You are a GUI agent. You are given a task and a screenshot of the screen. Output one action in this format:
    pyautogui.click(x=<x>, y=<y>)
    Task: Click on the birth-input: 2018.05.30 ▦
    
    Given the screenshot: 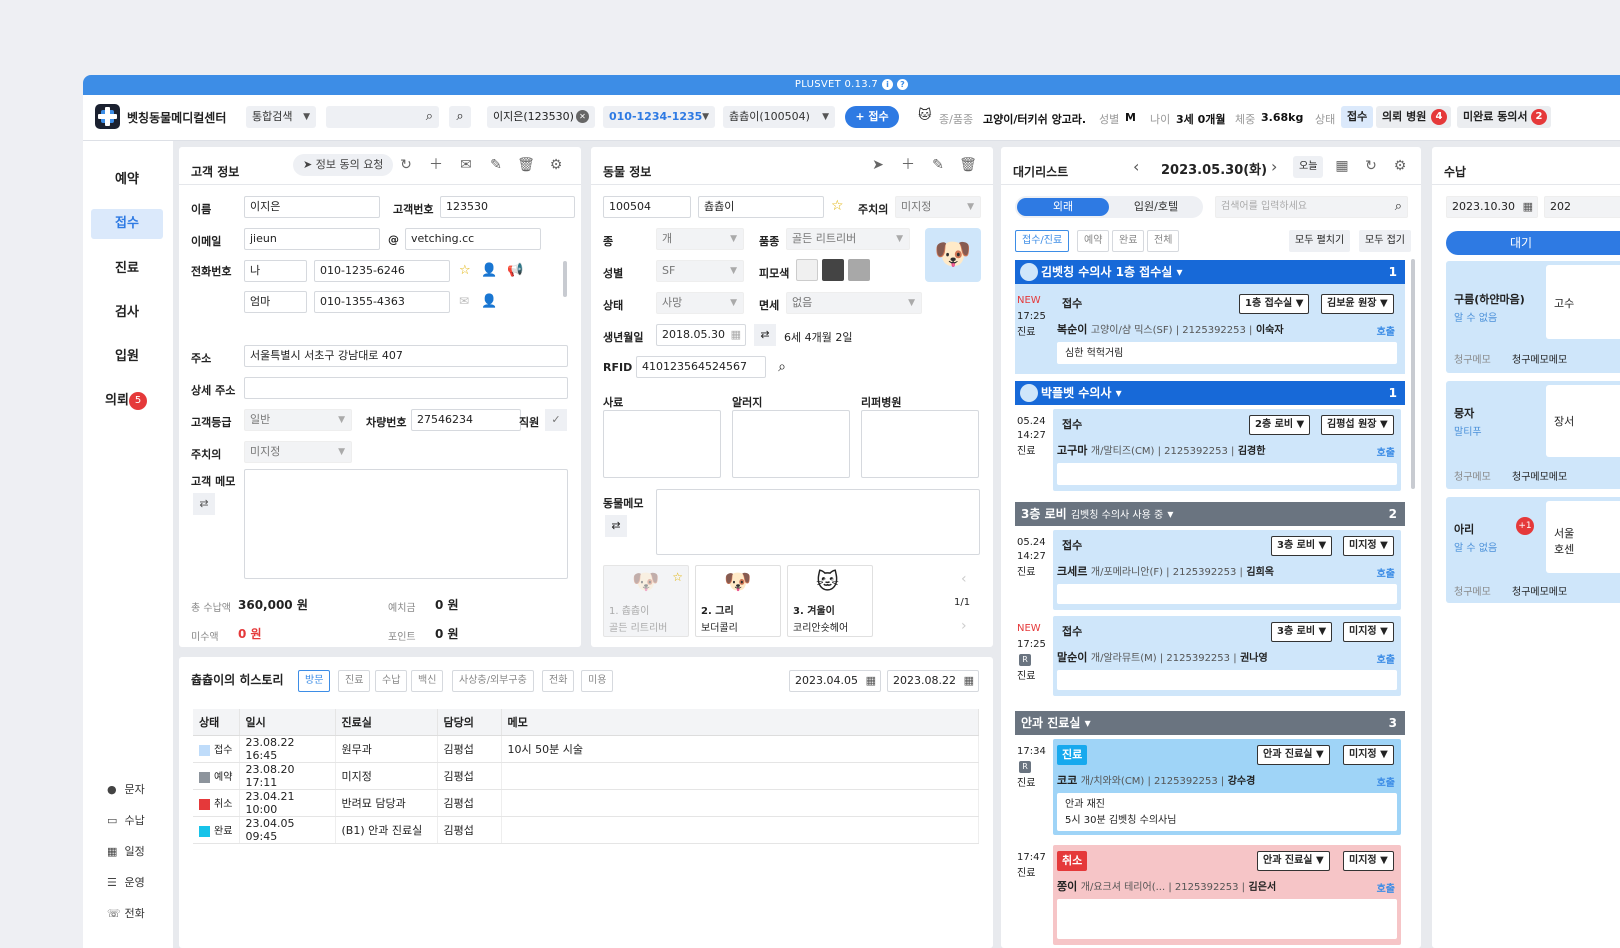 What is the action you would take?
    pyautogui.click(x=701, y=335)
    